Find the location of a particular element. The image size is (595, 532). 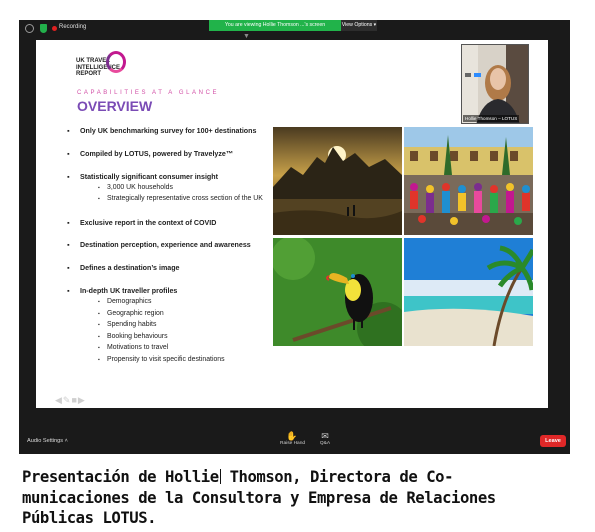

slide-title: OVERVIEW is located at coordinates (115, 106).